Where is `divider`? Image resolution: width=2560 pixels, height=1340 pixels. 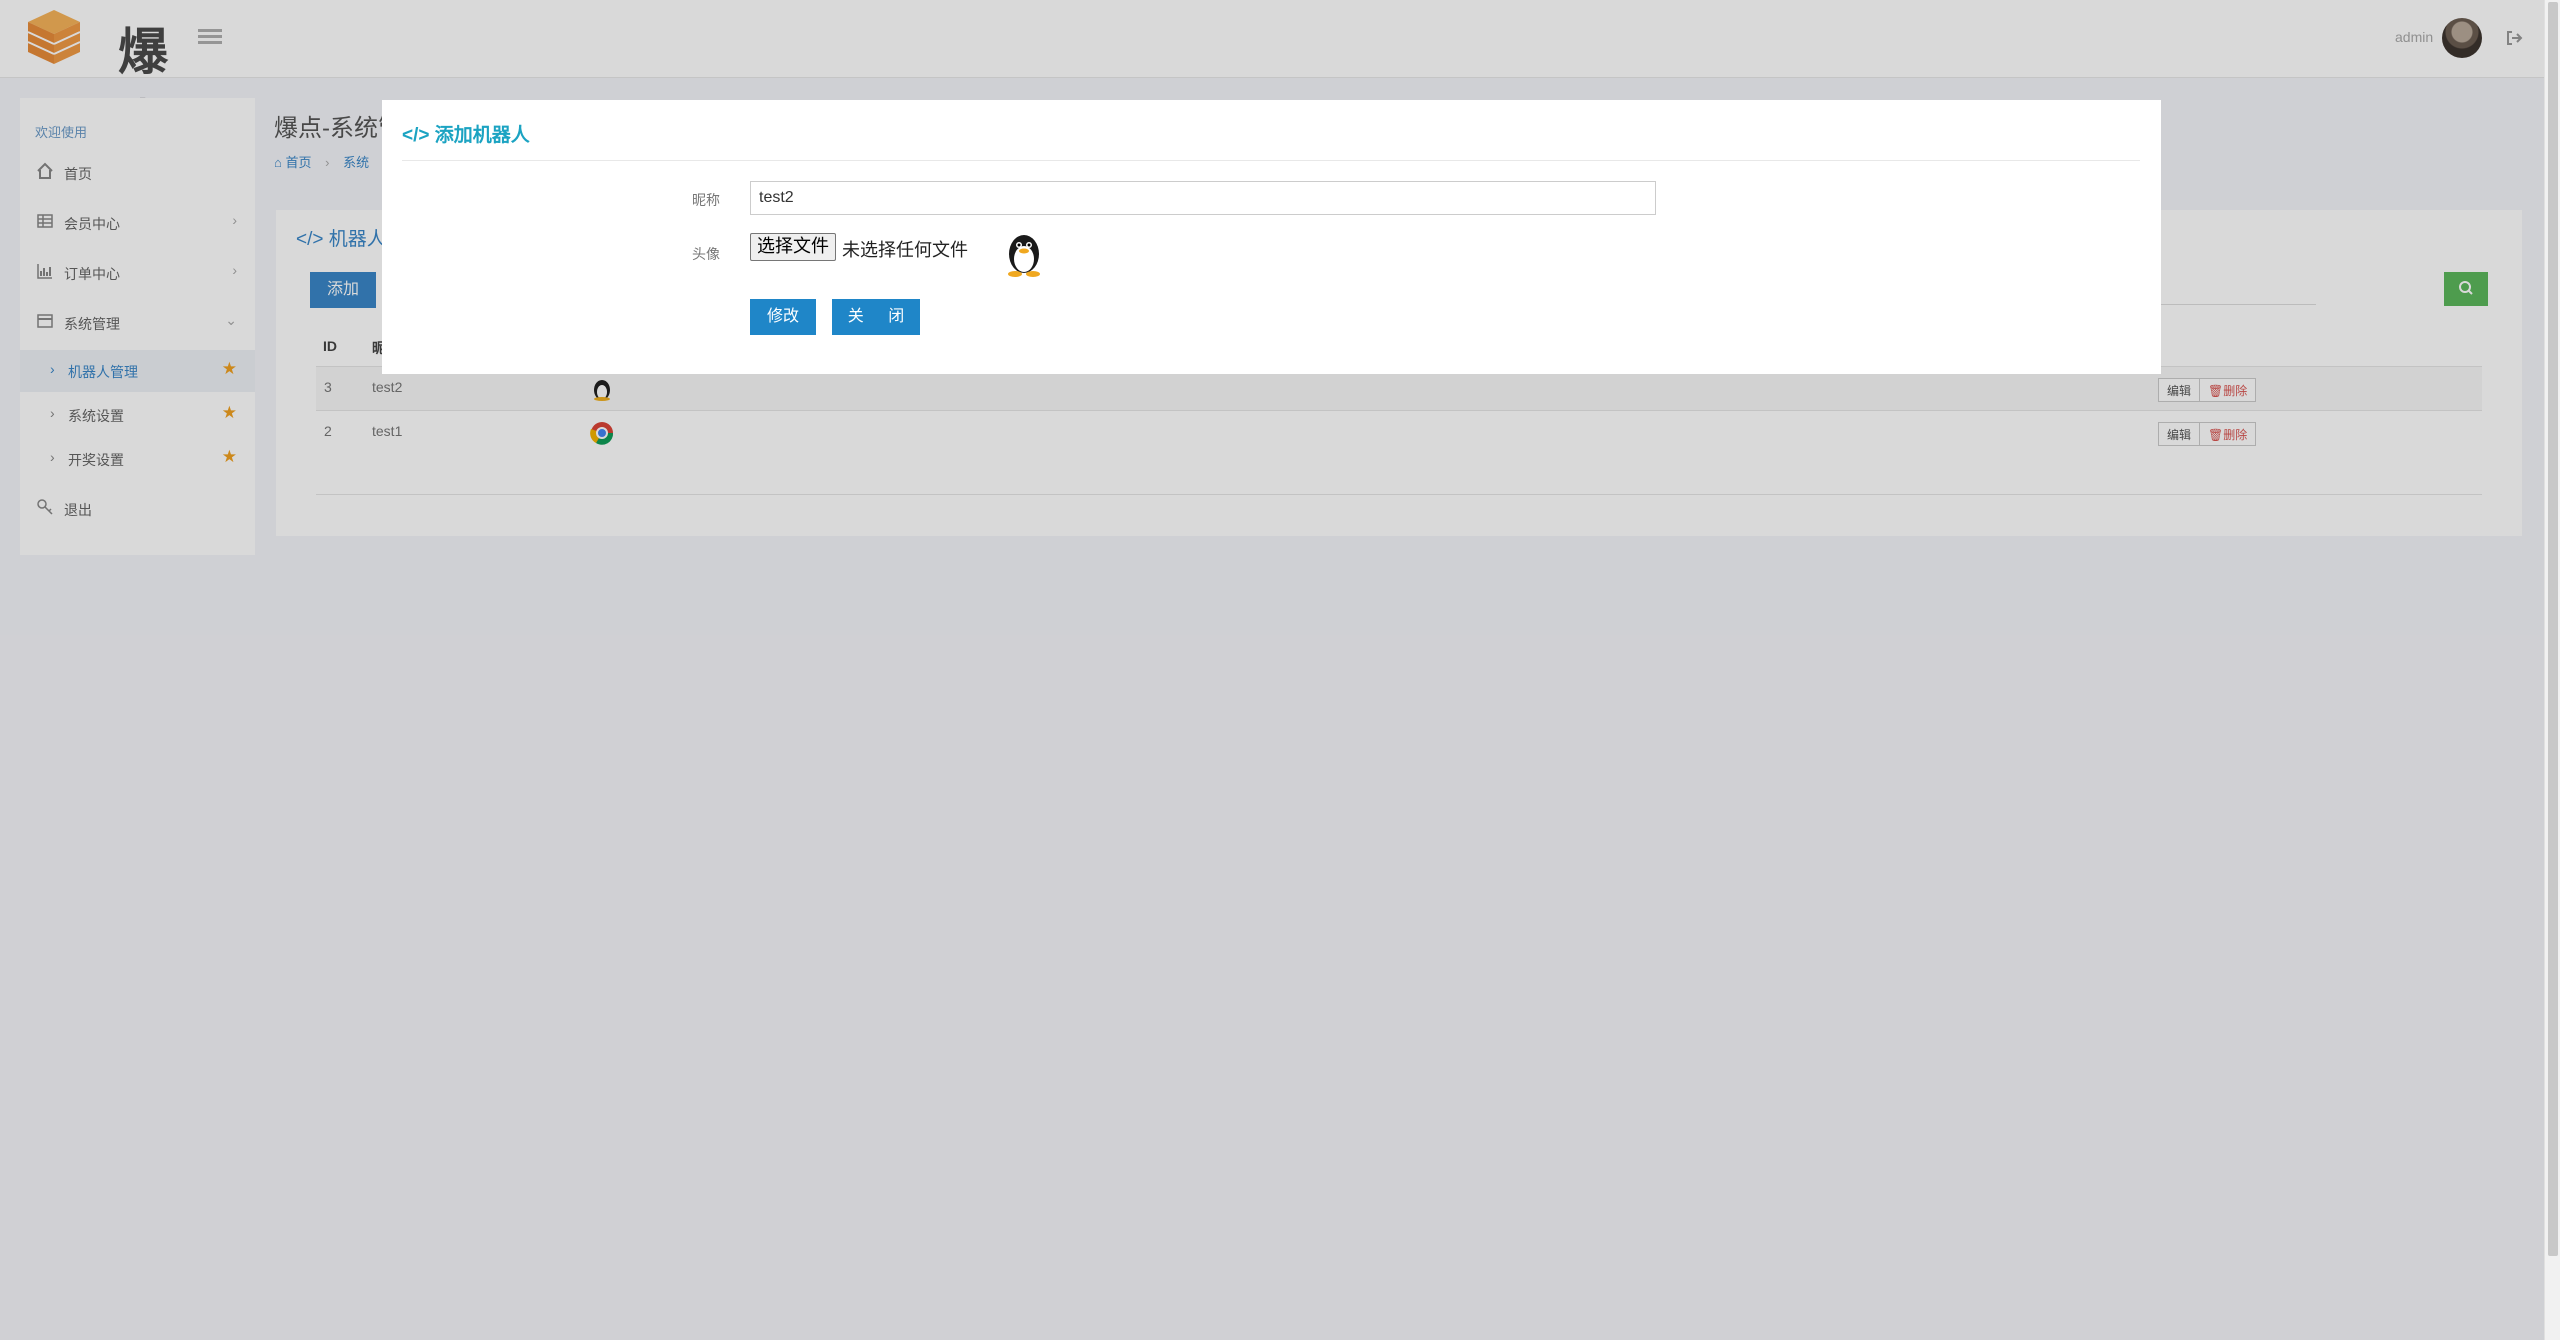
divider is located at coordinates (1271, 160).